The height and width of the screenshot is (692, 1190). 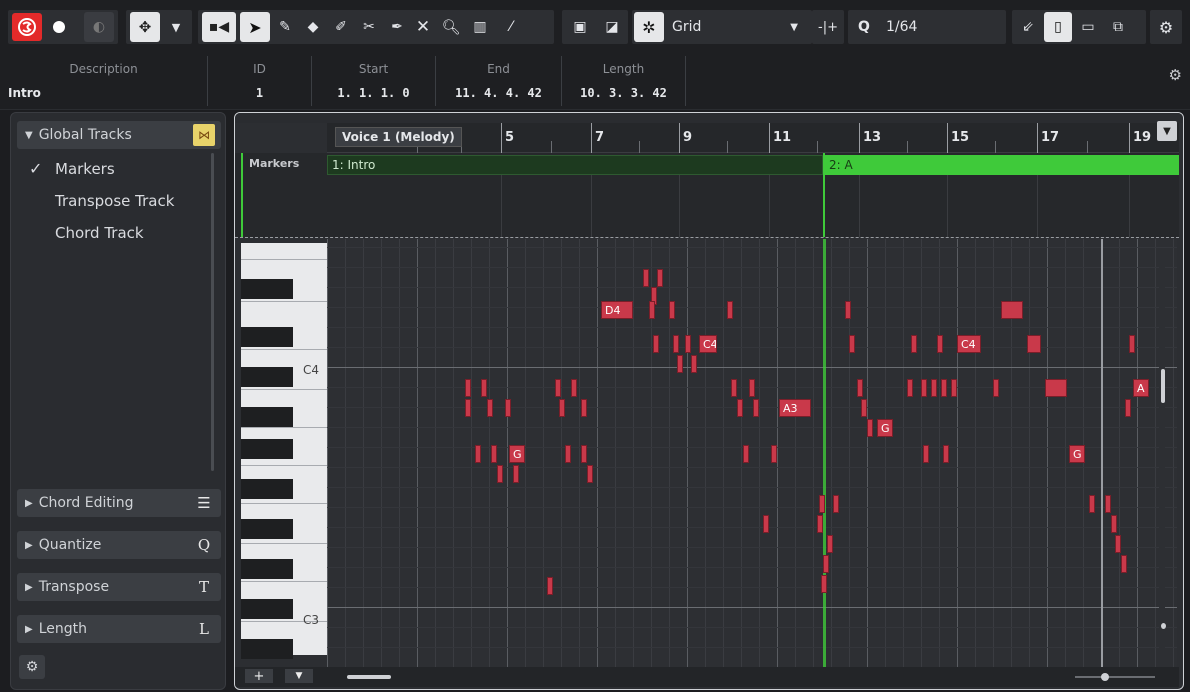 I want to click on horizontal-scrollbar-thumb, so click(x=369, y=677).